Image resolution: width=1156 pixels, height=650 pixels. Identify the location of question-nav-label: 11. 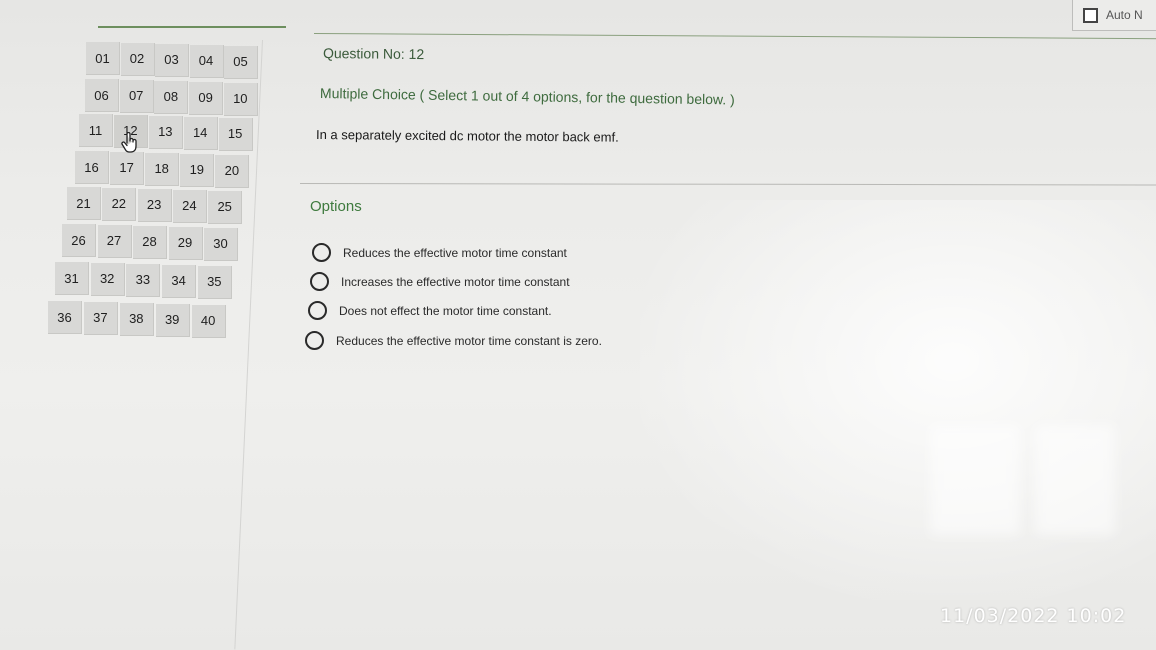
(95, 130).